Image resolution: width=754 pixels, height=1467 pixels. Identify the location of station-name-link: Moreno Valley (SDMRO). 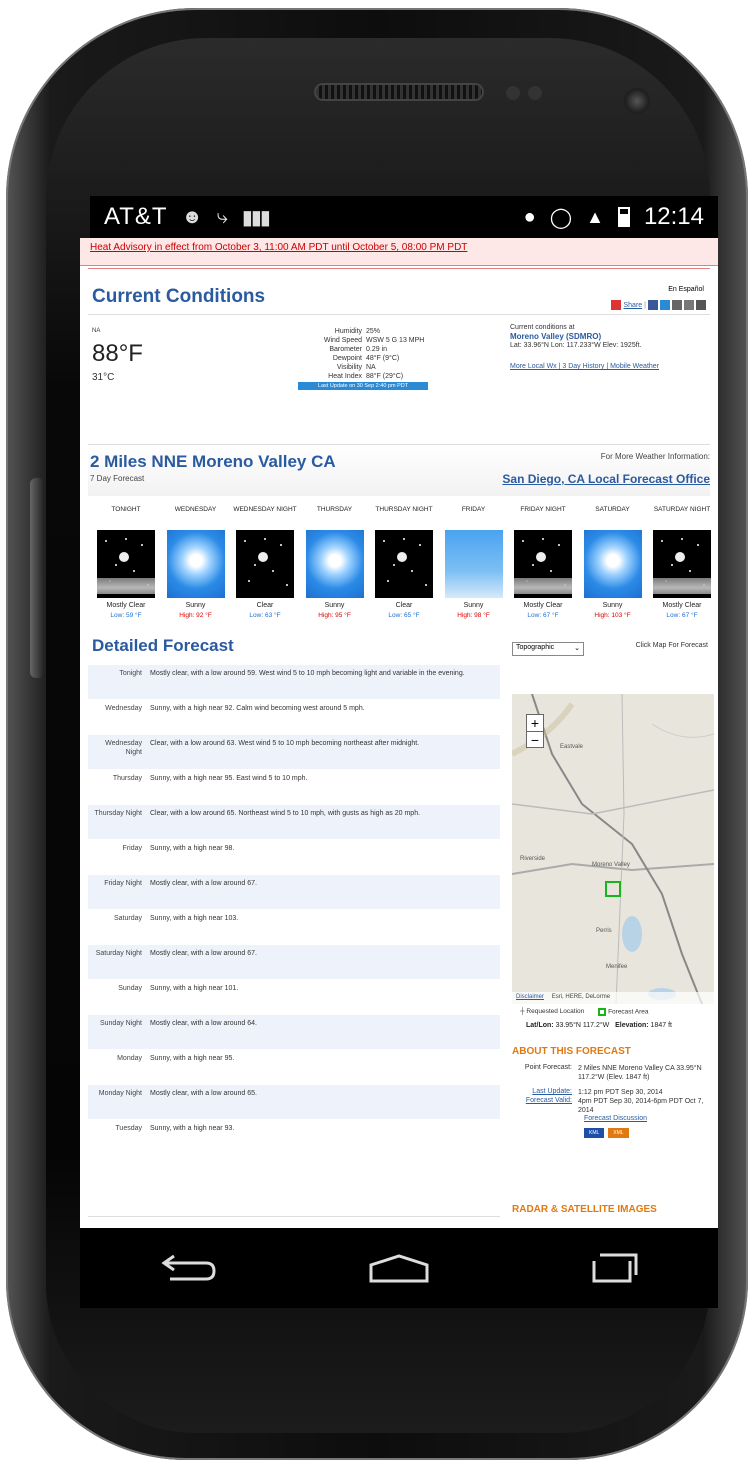
(610, 336).